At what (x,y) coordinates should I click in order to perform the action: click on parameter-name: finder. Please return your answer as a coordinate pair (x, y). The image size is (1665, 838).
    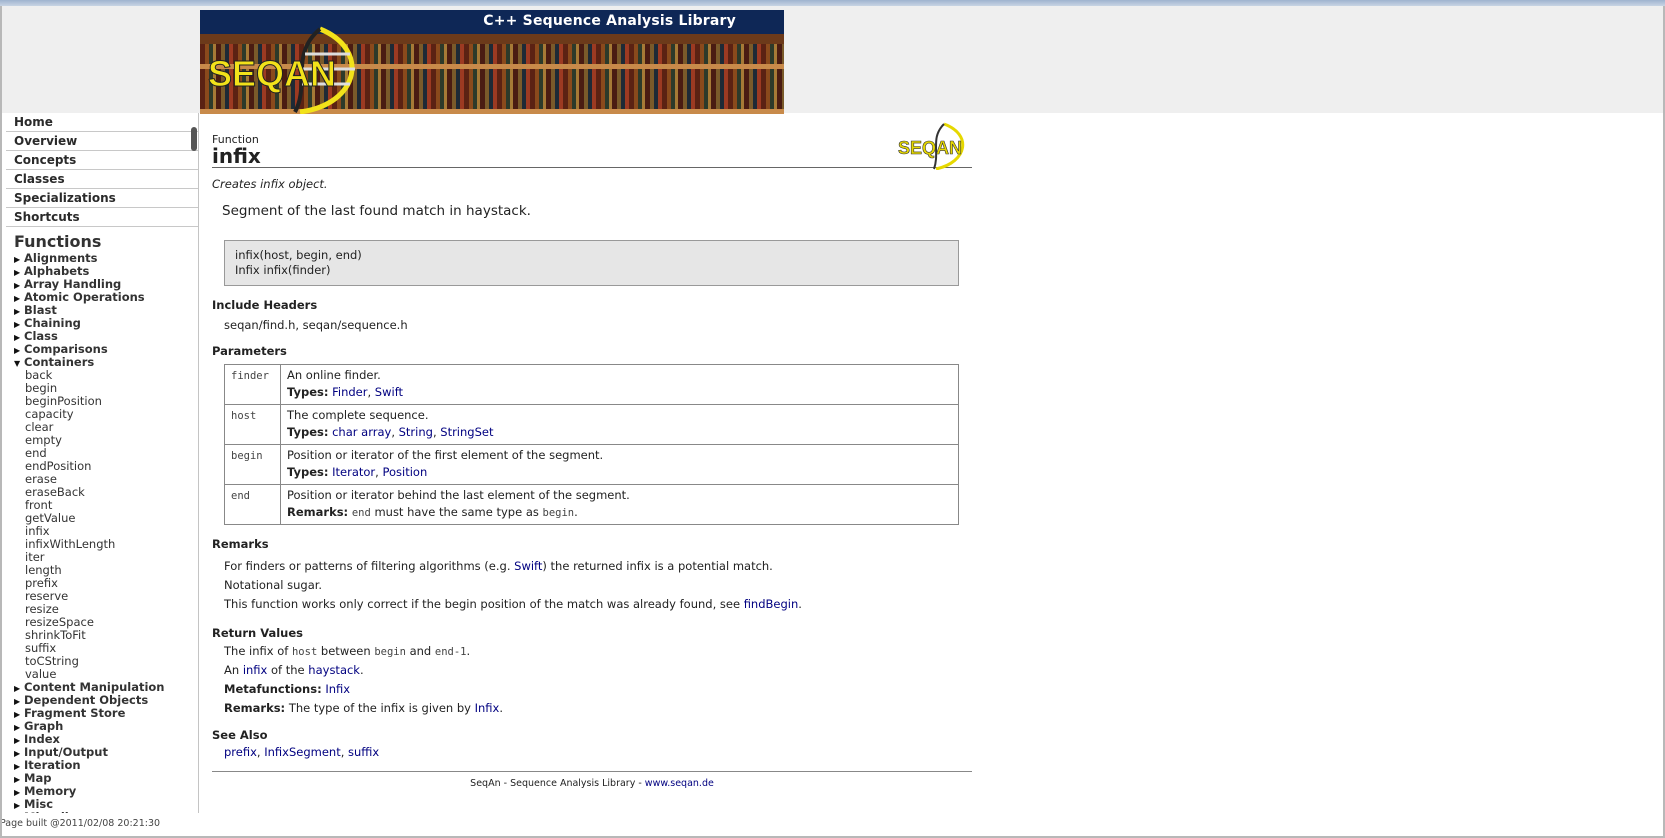
    Looking at the image, I should click on (250, 376).